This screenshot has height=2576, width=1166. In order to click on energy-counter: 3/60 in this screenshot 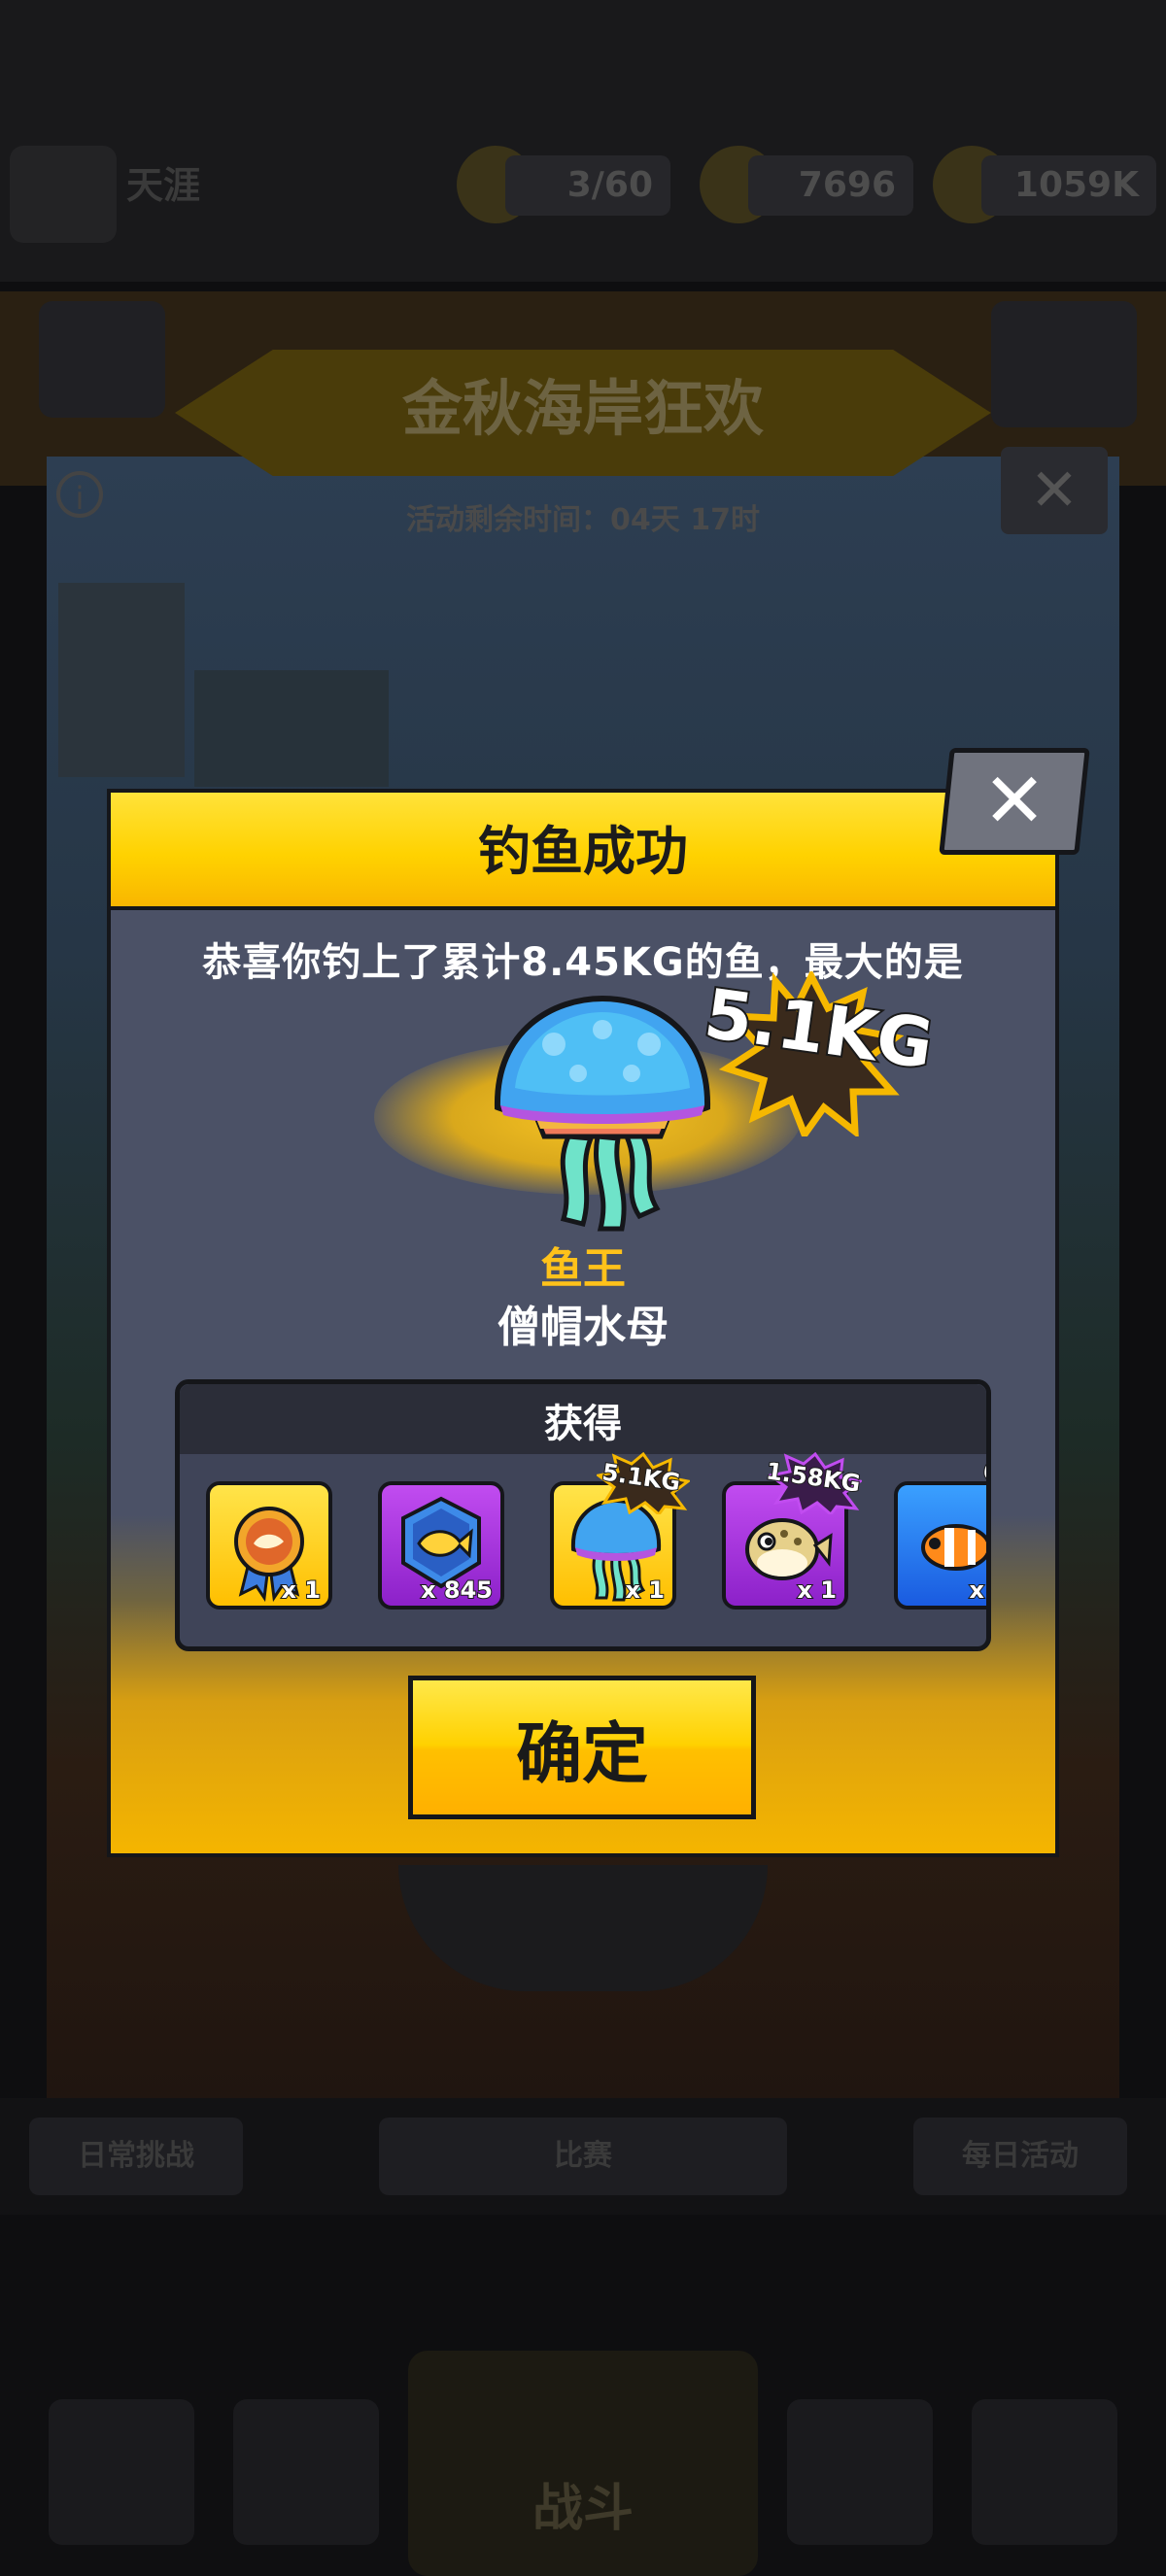, I will do `click(587, 185)`.